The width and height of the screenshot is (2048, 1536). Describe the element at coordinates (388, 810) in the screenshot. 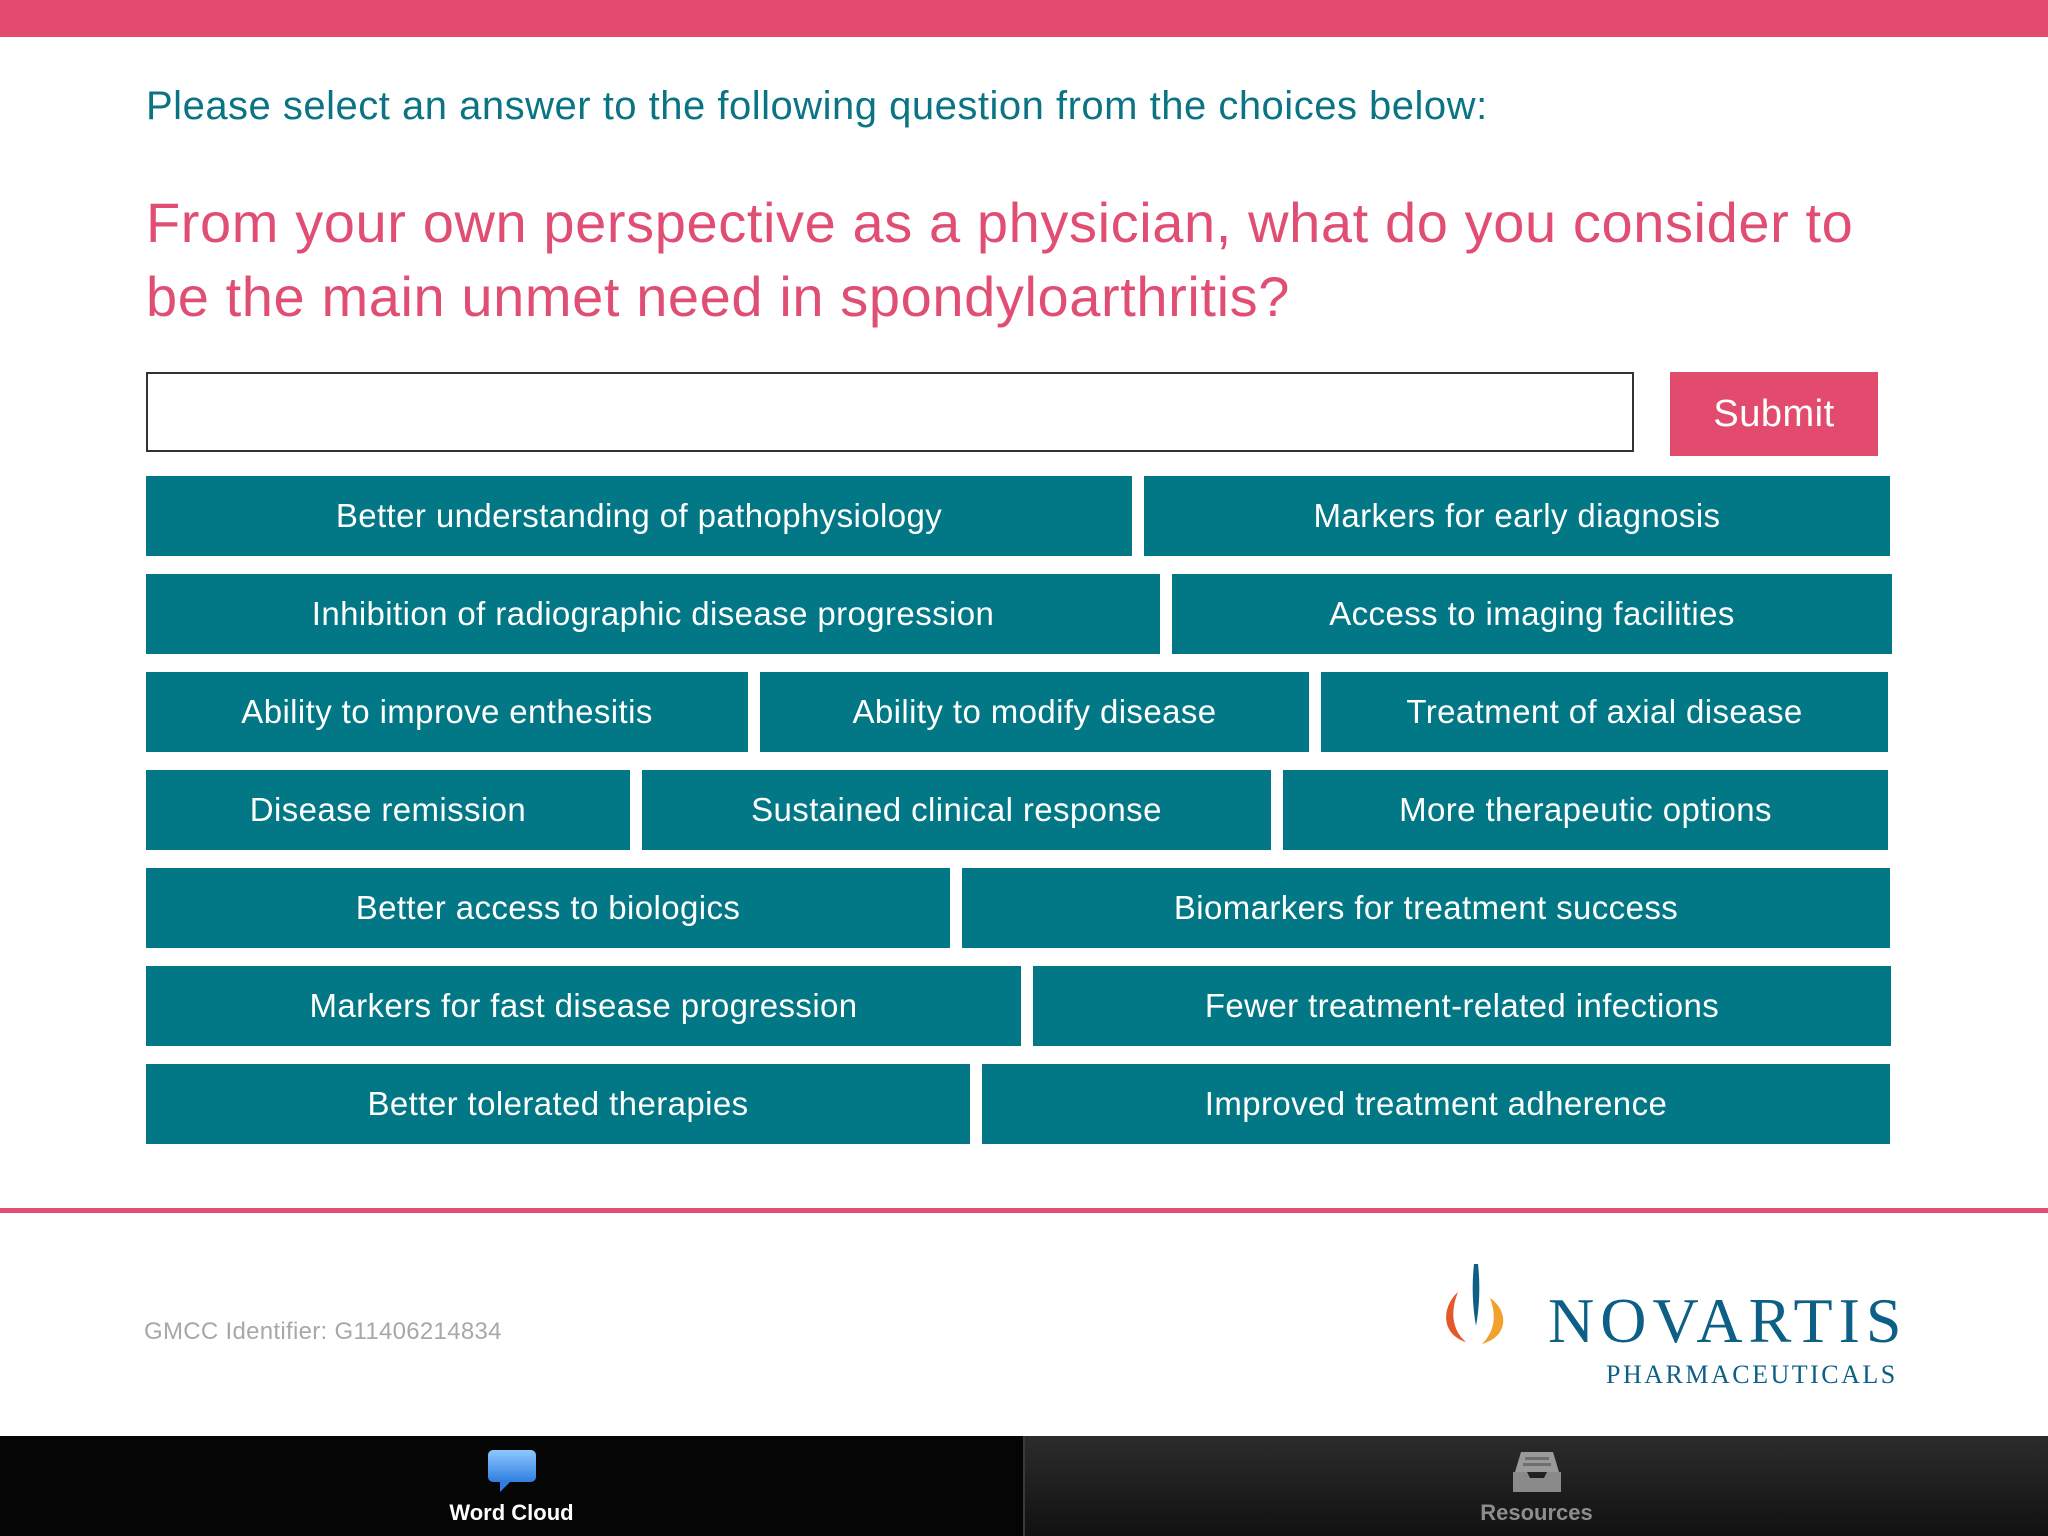

I see `choice-button: Disease remission` at that location.